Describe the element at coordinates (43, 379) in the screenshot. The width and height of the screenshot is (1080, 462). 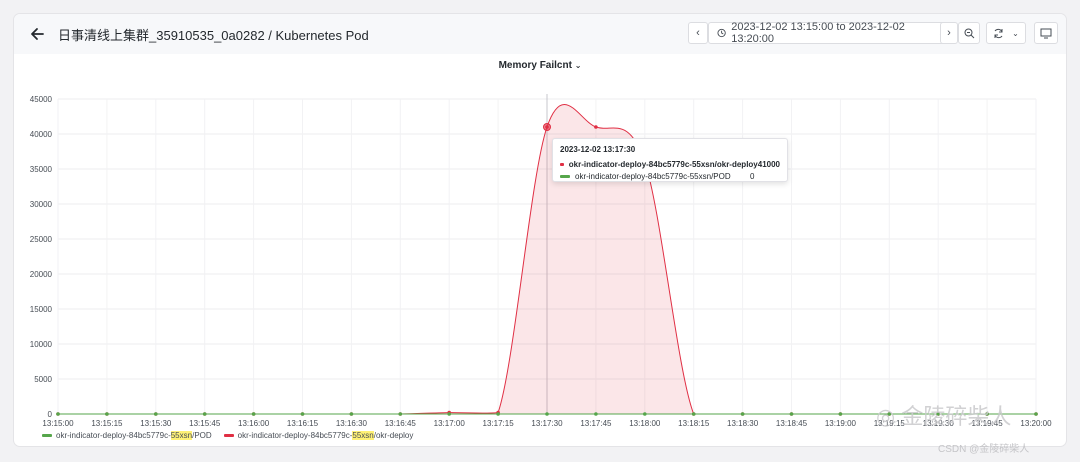
I see `y-tick-label: 5000` at that location.